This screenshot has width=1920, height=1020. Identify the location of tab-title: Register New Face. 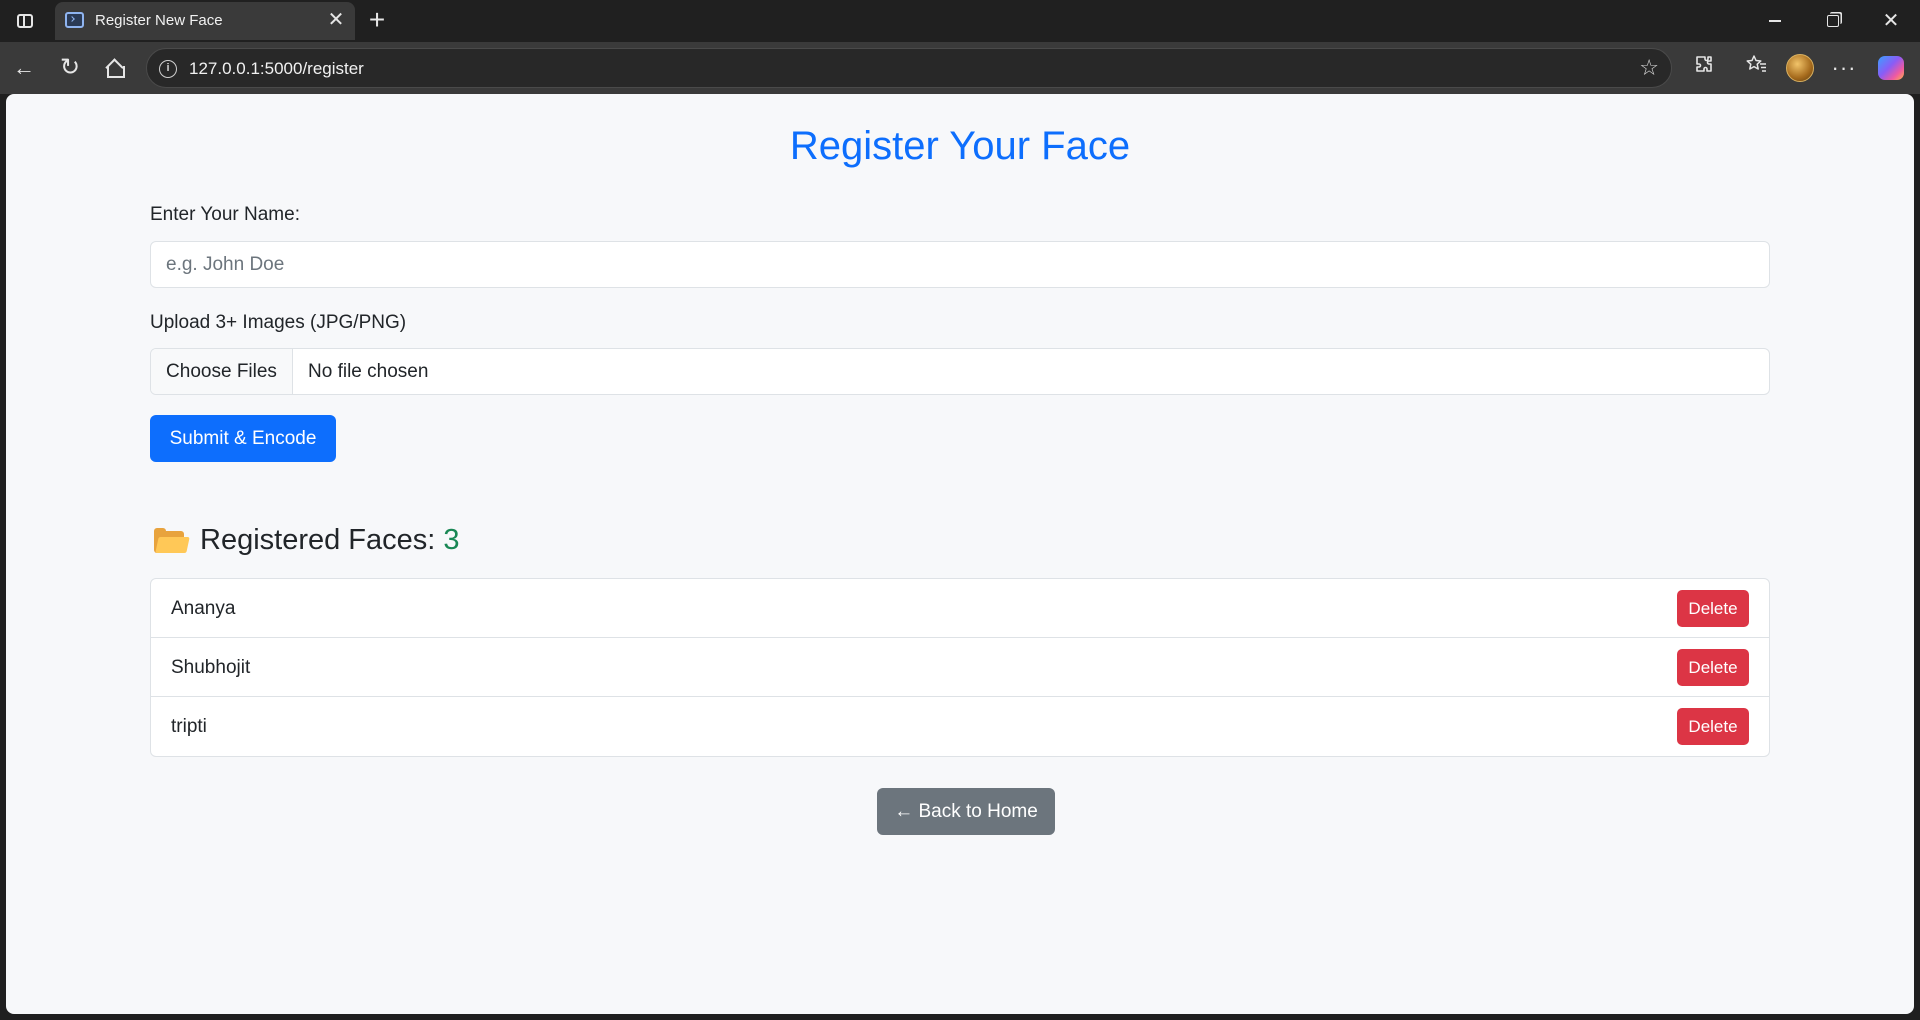
(159, 20).